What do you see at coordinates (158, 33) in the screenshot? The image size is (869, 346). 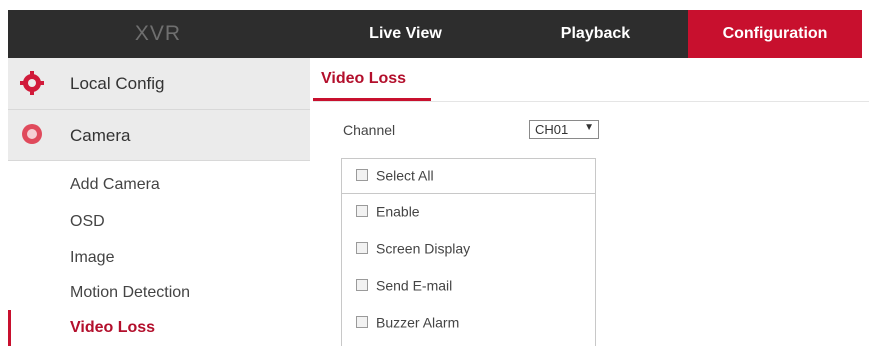 I see `app-logo: XVR` at bounding box center [158, 33].